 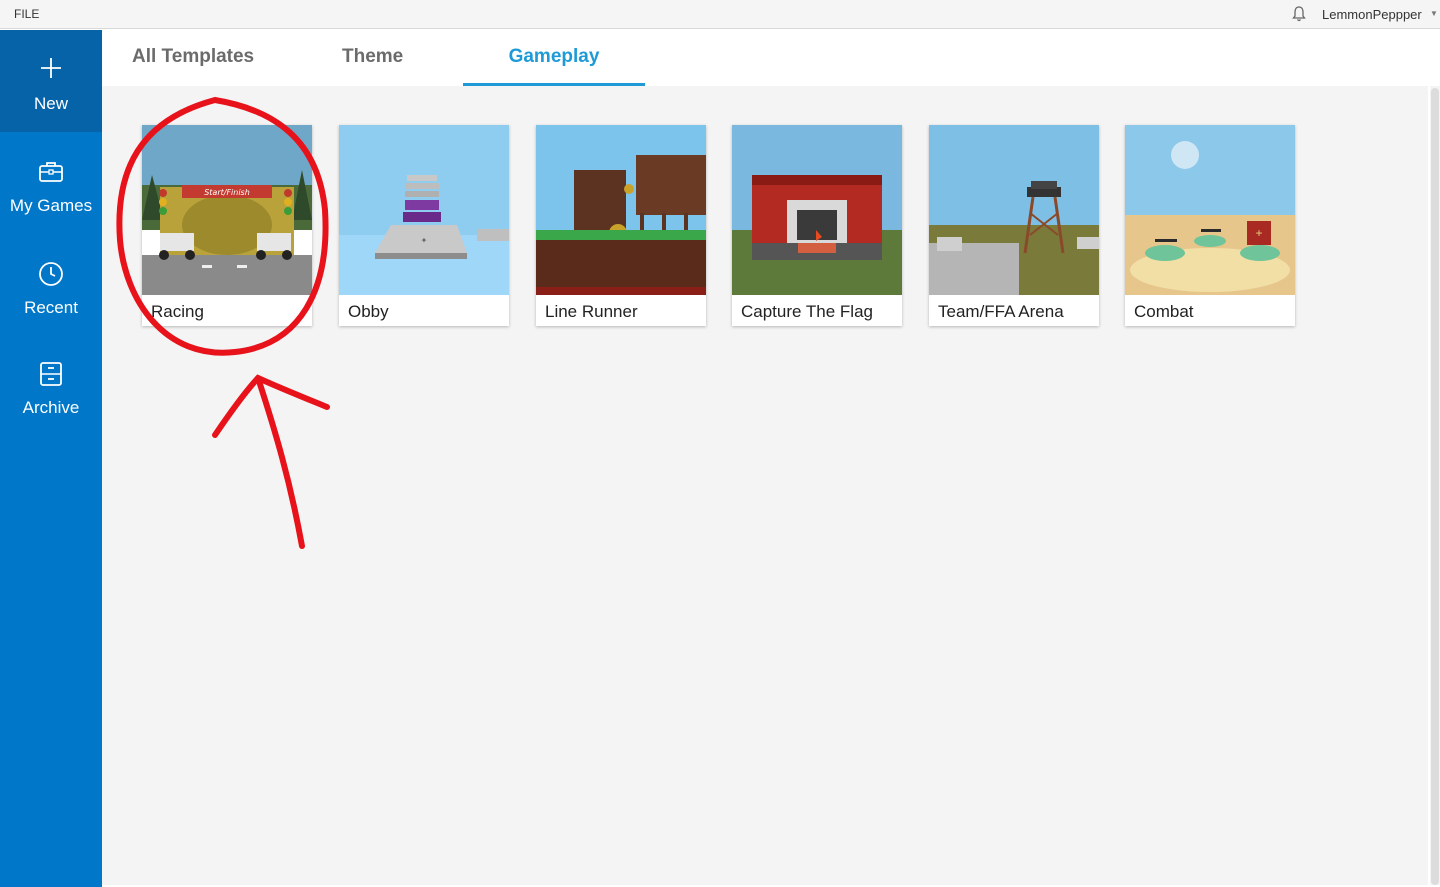 What do you see at coordinates (621, 210) in the screenshot?
I see `line-runner-thumbnail` at bounding box center [621, 210].